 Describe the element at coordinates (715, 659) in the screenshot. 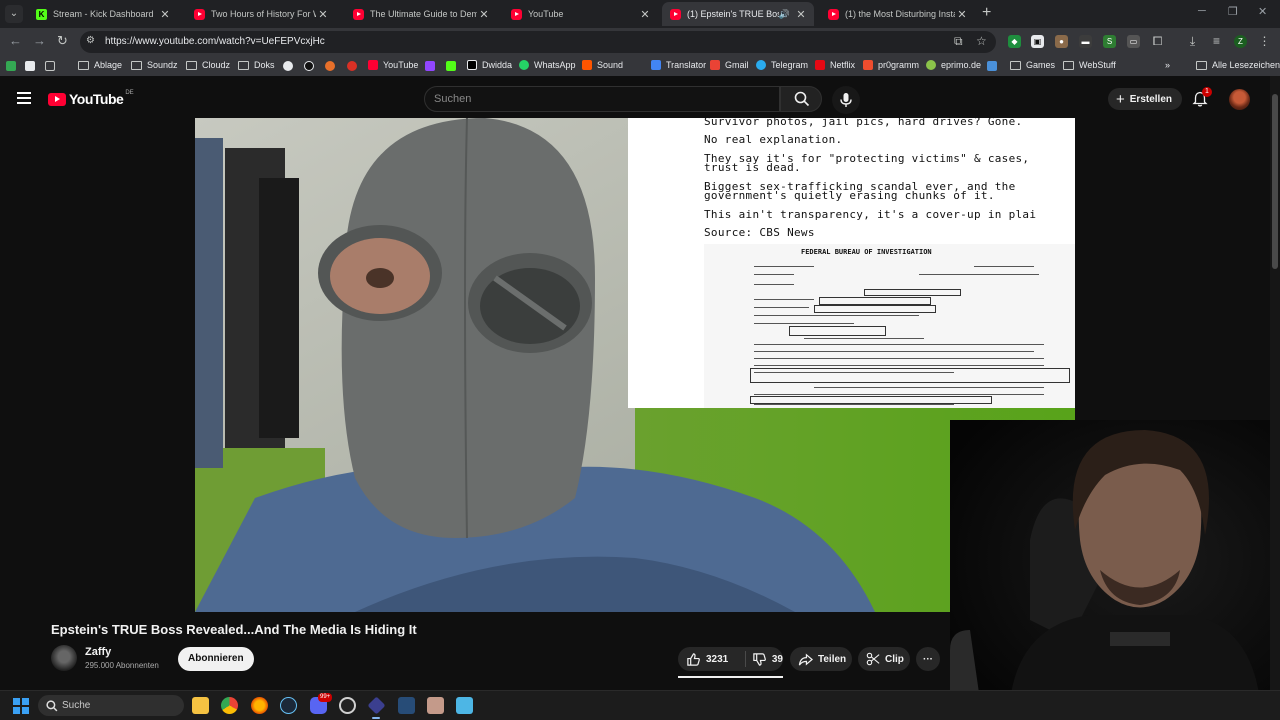

I see `like-button: 3231` at that location.